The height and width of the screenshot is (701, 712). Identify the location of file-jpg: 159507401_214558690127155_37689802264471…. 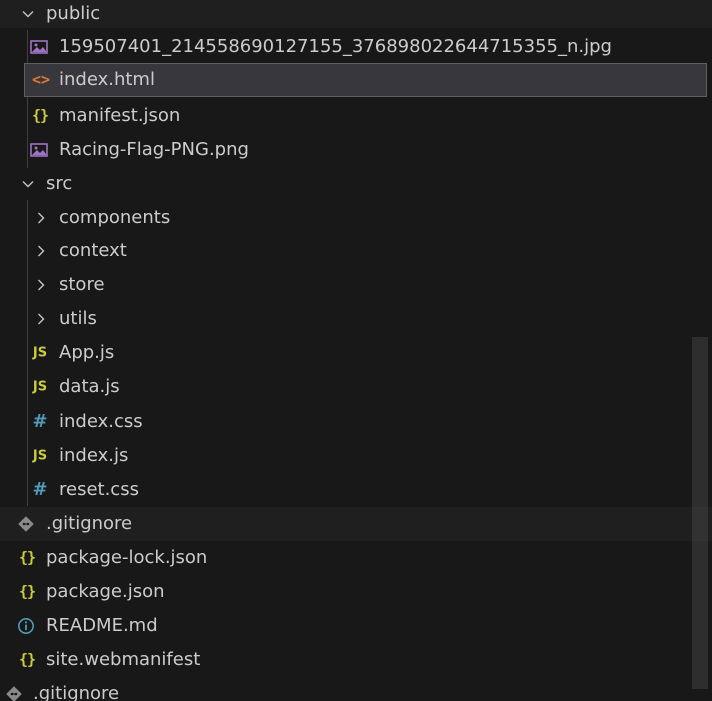
(356, 47).